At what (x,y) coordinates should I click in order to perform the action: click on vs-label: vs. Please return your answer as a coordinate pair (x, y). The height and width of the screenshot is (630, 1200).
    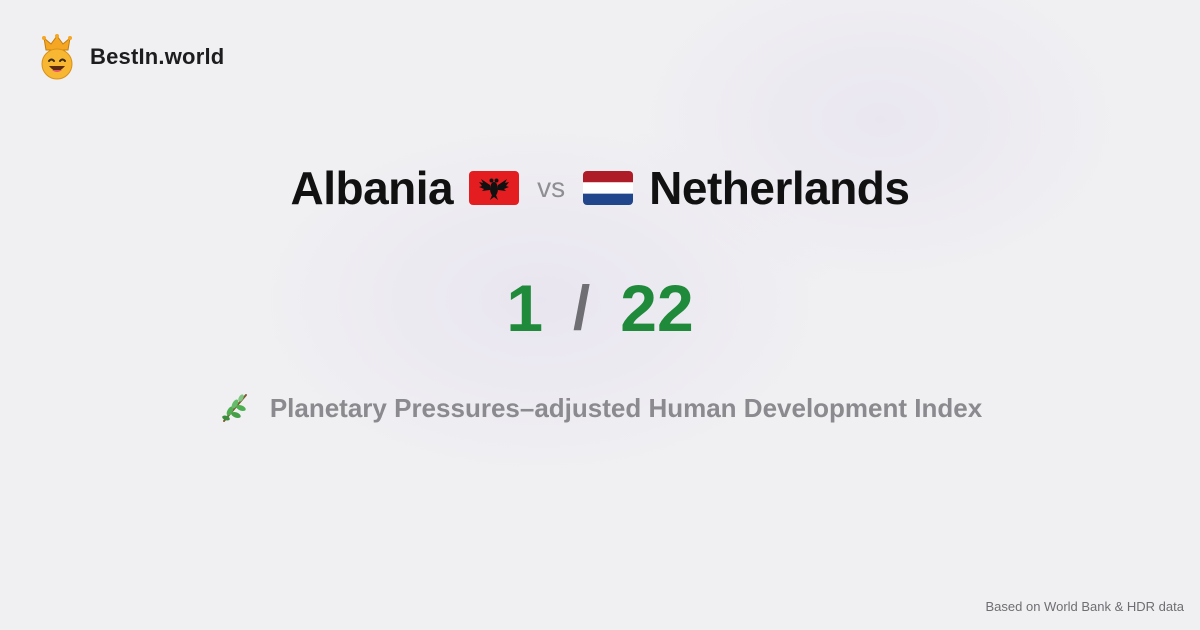
    Looking at the image, I should click on (551, 187).